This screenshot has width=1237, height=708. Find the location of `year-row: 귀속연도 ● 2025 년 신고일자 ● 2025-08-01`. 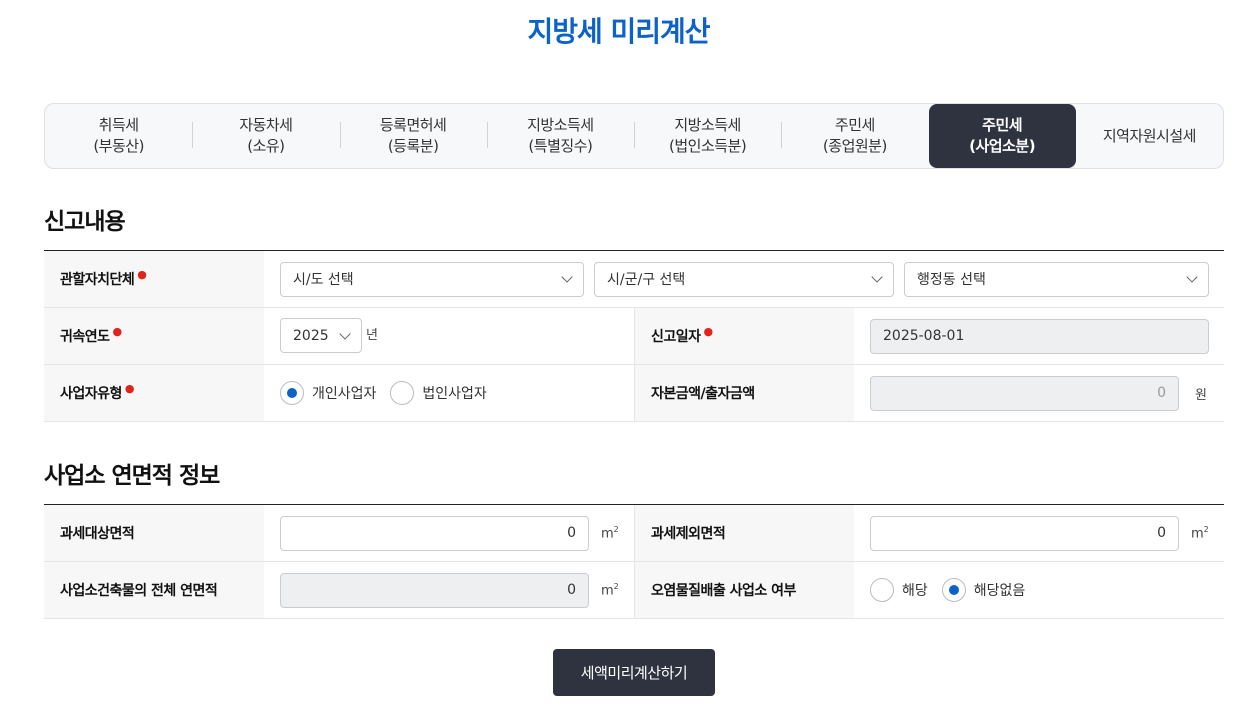

year-row: 귀속연도 ● 2025 년 신고일자 ● 2025-08-01 is located at coordinates (634, 336).